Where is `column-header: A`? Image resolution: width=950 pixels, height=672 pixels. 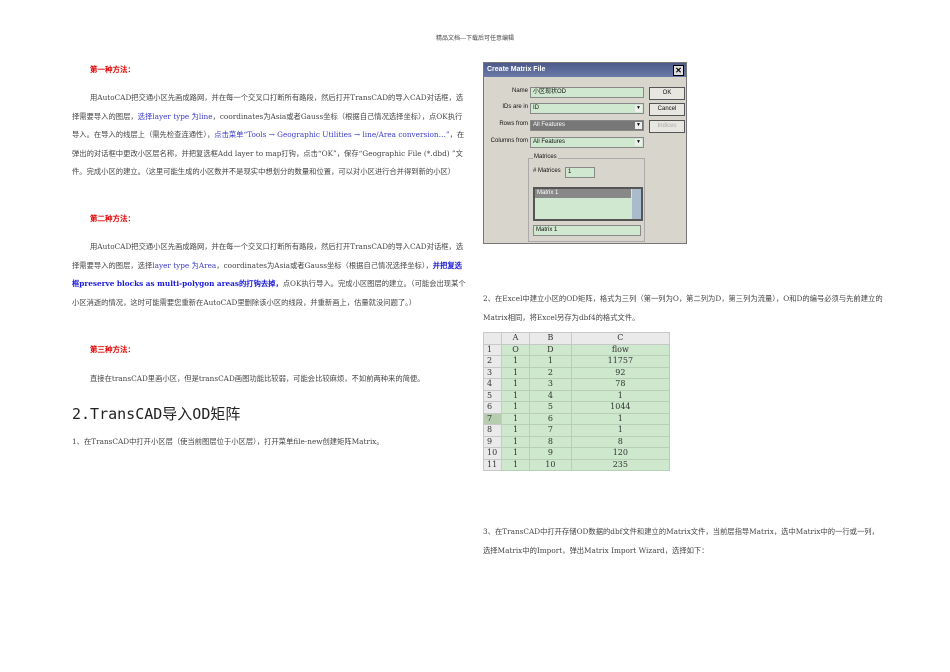
column-header: A is located at coordinates (515, 338).